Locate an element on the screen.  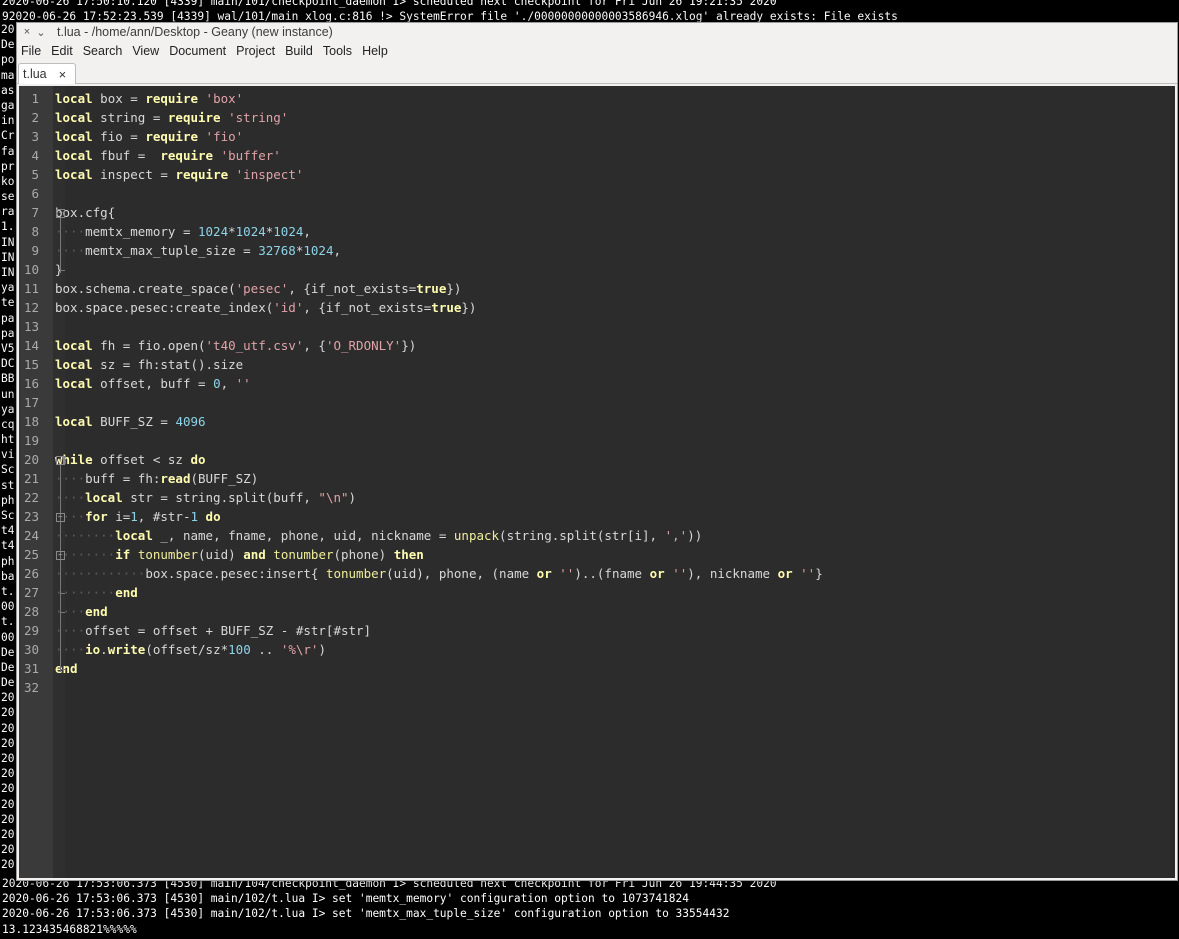
terminal-fragment: DC is located at coordinates (8, 364).